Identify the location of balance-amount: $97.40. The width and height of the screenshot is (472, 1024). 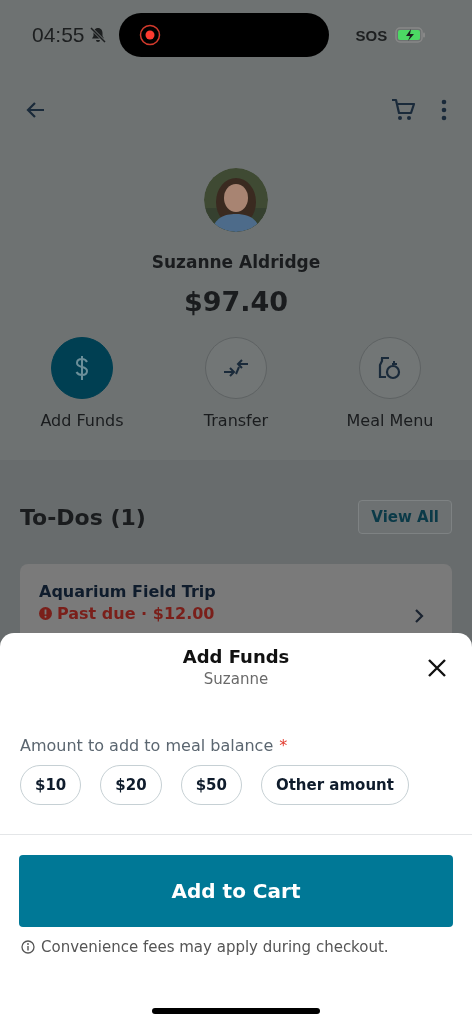
(236, 301).